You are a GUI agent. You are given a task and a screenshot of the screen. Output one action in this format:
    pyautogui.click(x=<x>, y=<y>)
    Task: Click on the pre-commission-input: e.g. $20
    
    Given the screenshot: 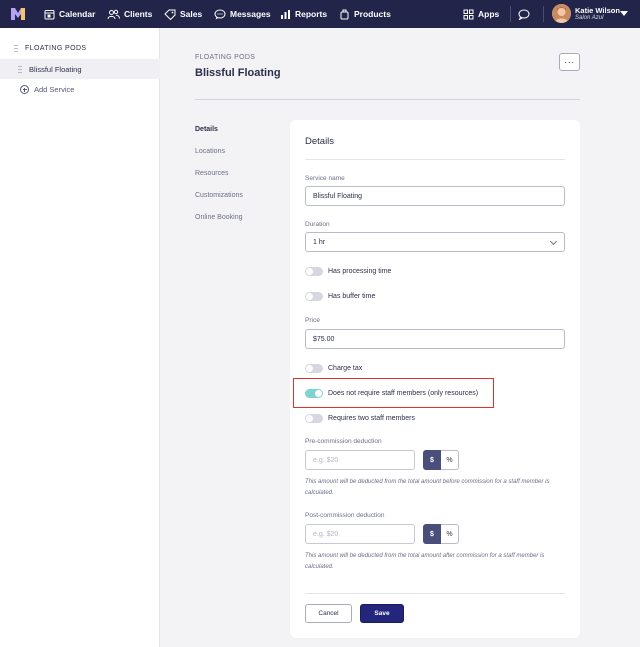 What is the action you would take?
    pyautogui.click(x=360, y=460)
    